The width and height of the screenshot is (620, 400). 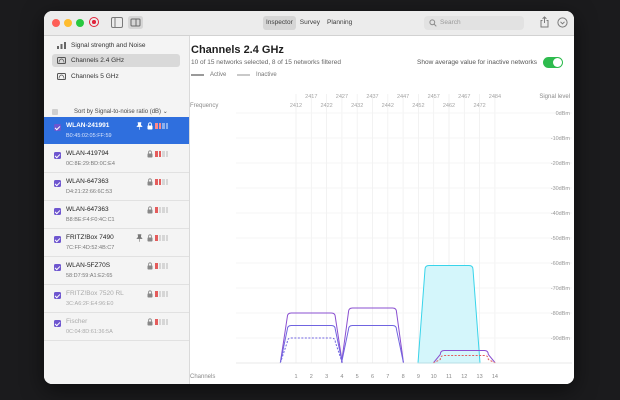 What do you see at coordinates (243, 75) in the screenshot?
I see `legend-inactive-swatch` at bounding box center [243, 75].